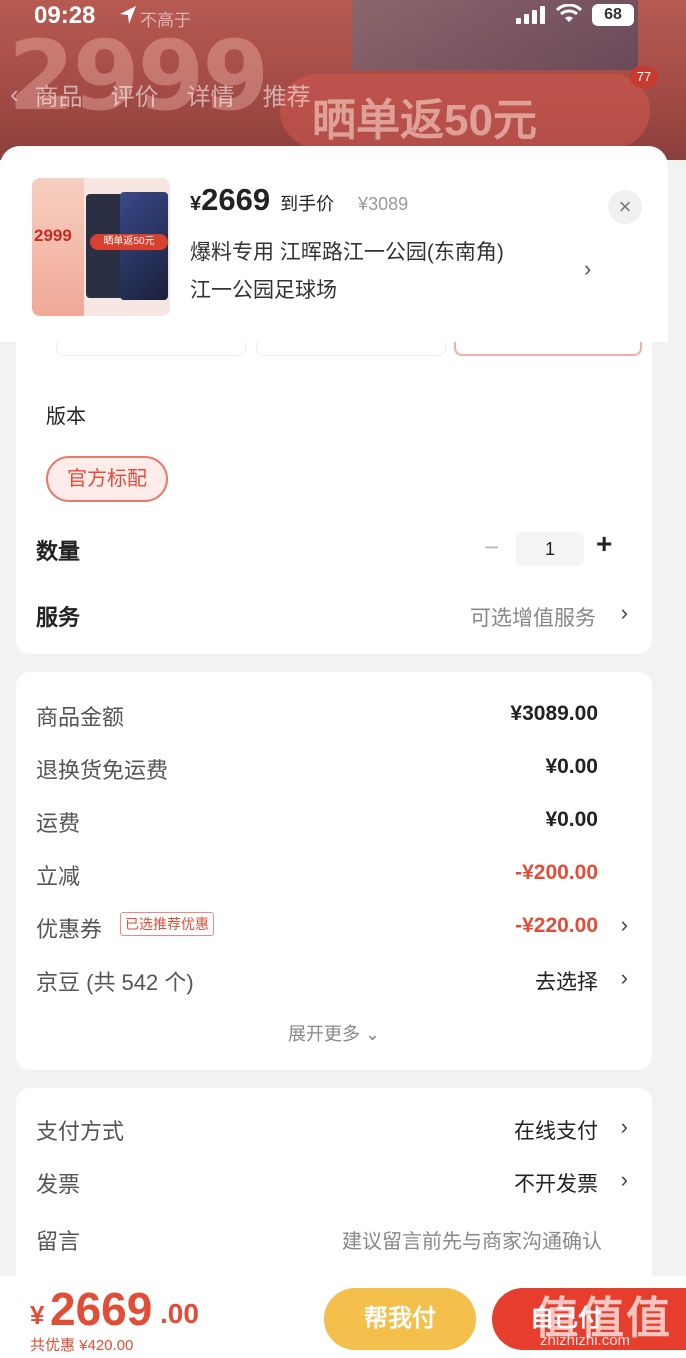  What do you see at coordinates (604, 544) in the screenshot?
I see `quantity-plus-button: +` at bounding box center [604, 544].